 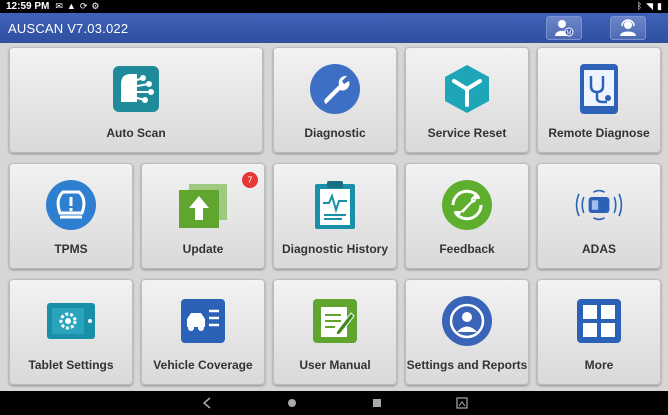 I want to click on back-icon, so click(x=206, y=403).